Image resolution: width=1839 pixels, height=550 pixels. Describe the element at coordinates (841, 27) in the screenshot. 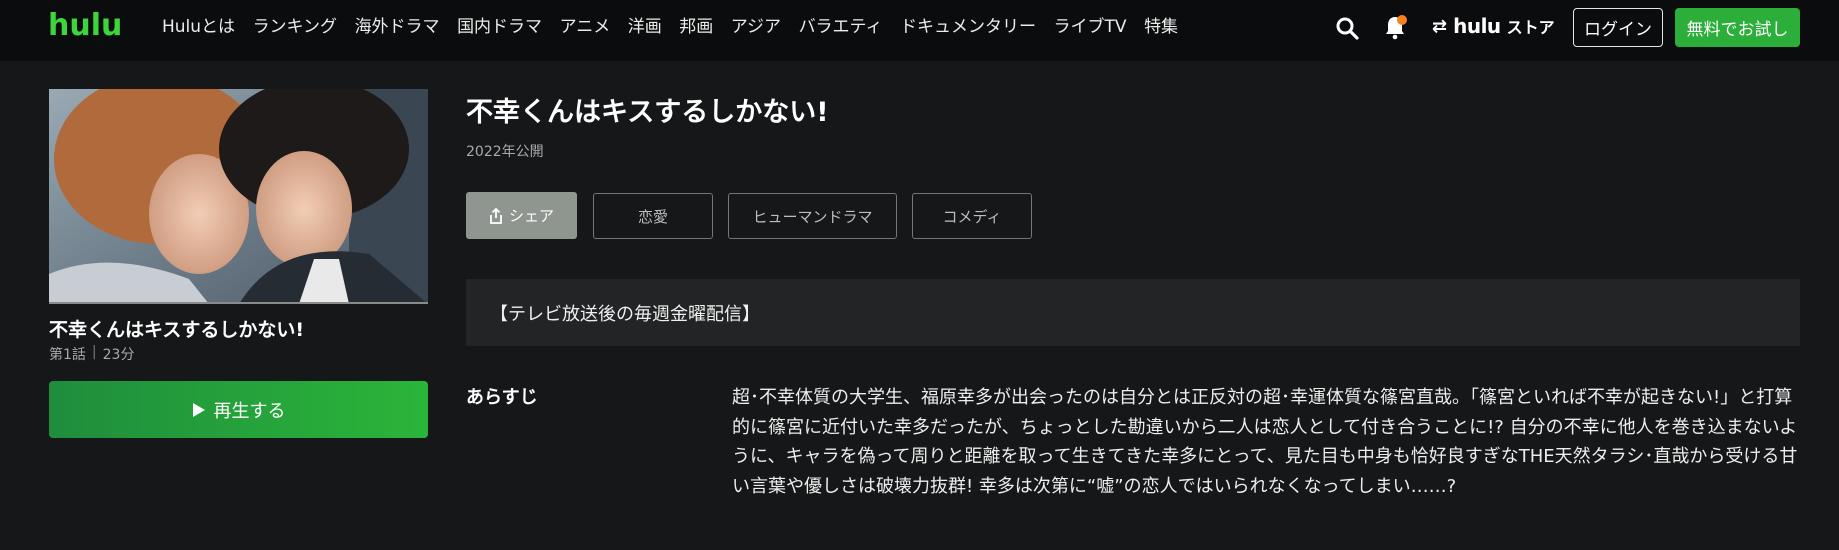

I see `nav-item-variety: バラエティ` at that location.